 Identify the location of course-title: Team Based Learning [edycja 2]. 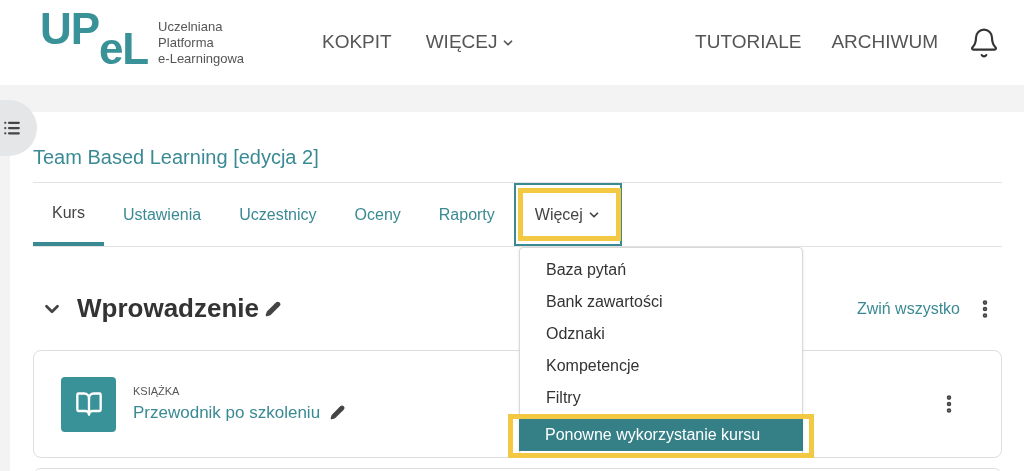
(176, 157).